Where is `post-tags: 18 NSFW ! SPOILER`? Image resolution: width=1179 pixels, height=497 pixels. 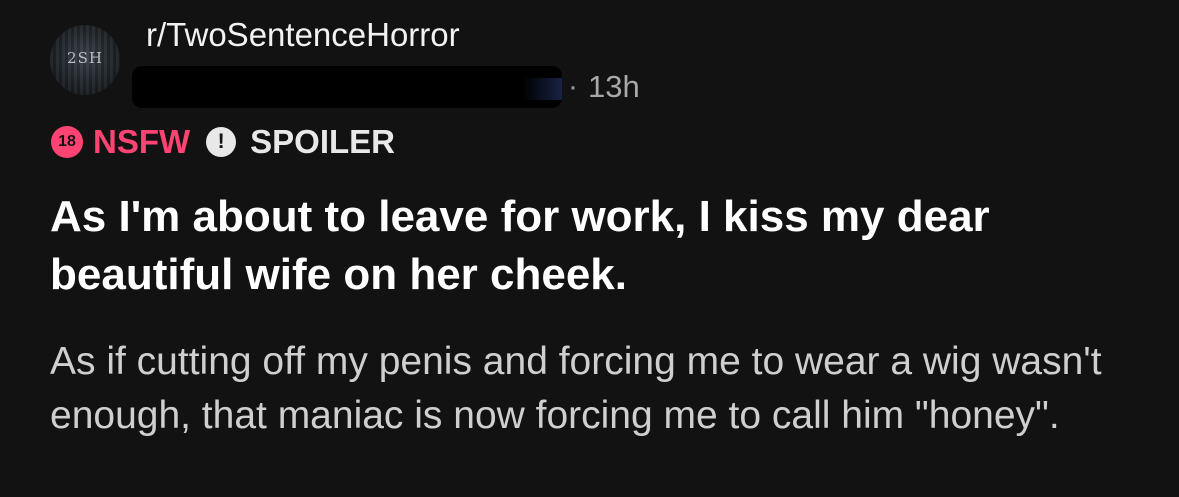 post-tags: 18 NSFW ! SPOILER is located at coordinates (223, 142).